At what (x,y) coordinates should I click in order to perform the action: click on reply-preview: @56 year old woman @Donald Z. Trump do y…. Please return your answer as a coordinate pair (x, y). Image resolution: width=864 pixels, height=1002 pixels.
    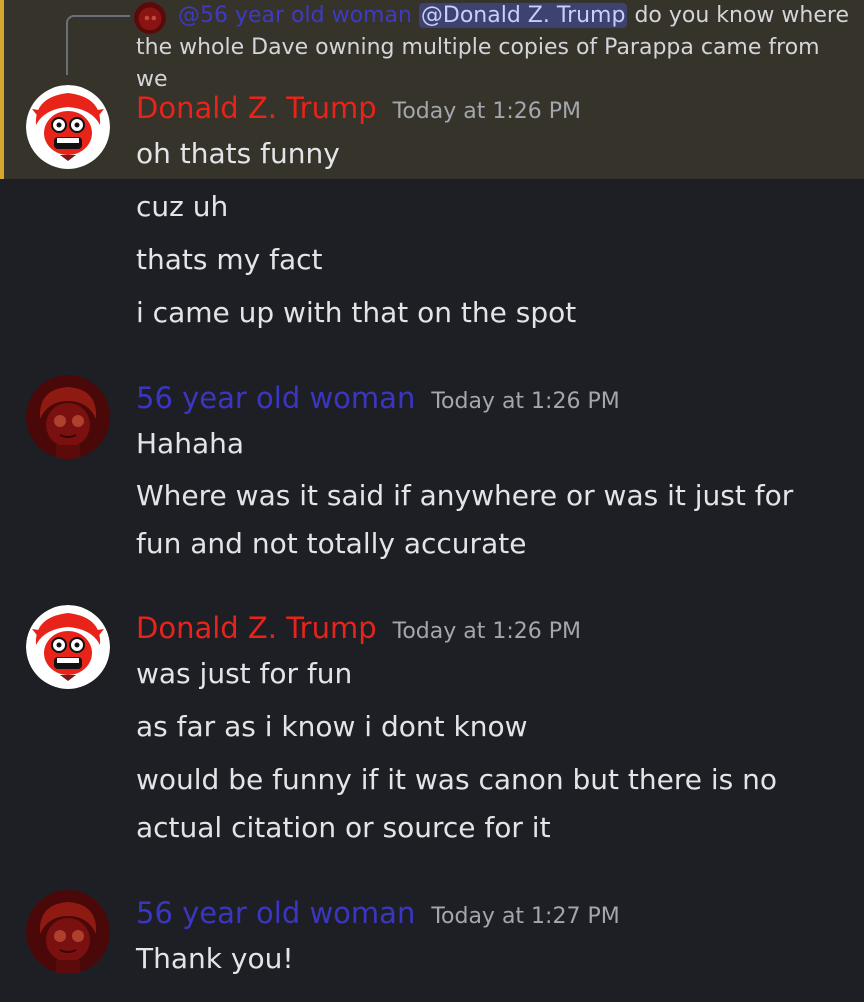
    Looking at the image, I should click on (496, 48).